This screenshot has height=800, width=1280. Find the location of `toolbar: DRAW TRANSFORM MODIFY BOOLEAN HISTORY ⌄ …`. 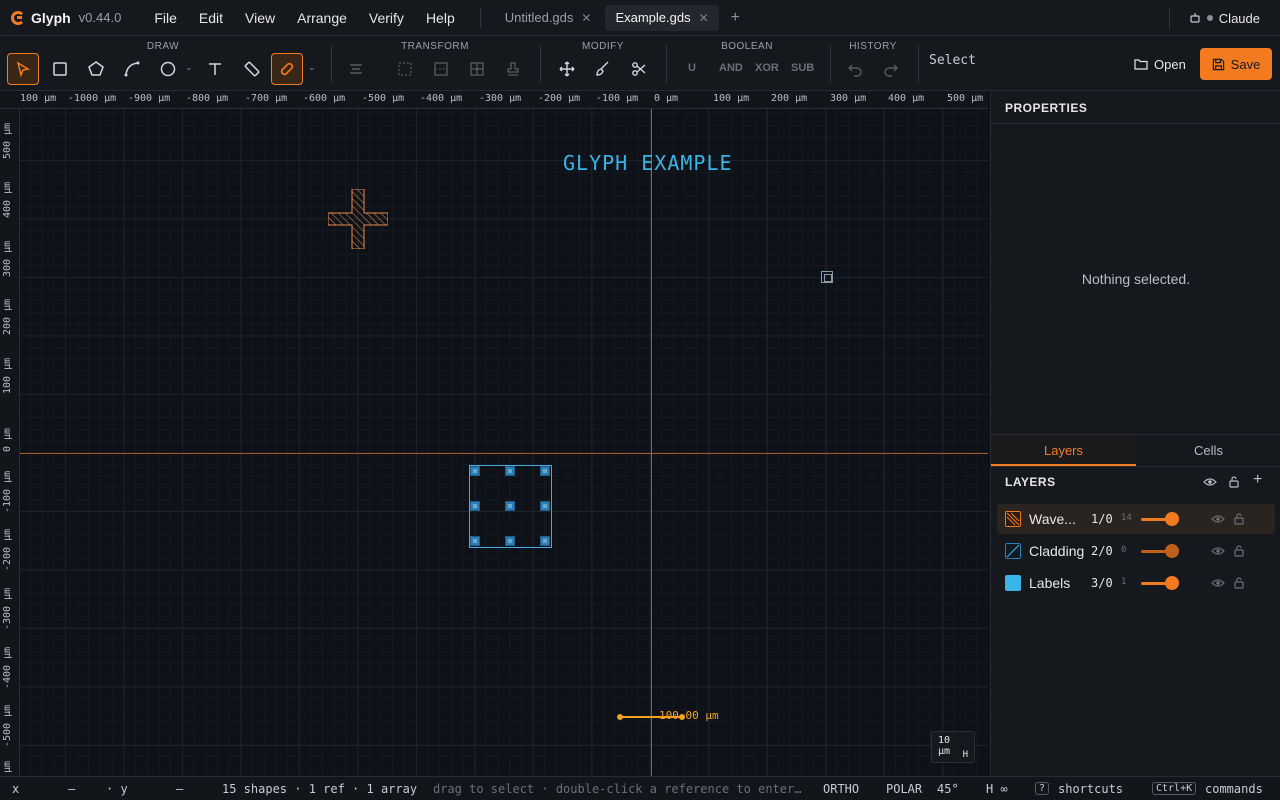

toolbar: DRAW TRANSFORM MODIFY BOOLEAN HISTORY ⌄ … is located at coordinates (640, 63).